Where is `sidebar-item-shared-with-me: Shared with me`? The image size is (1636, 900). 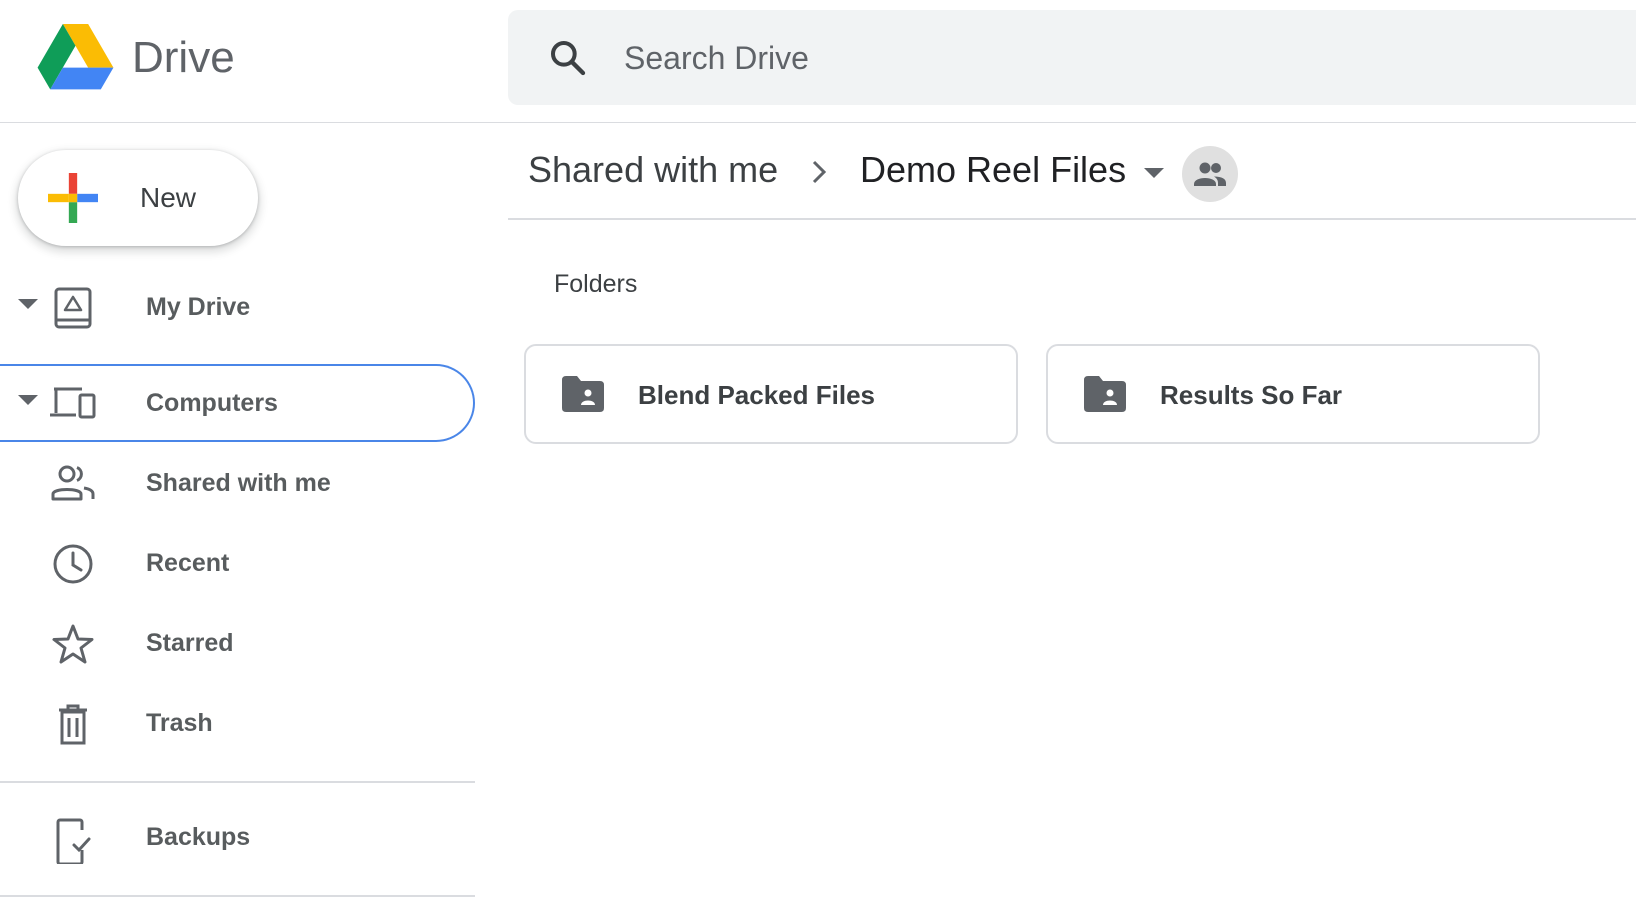 sidebar-item-shared-with-me: Shared with me is located at coordinates (237, 483).